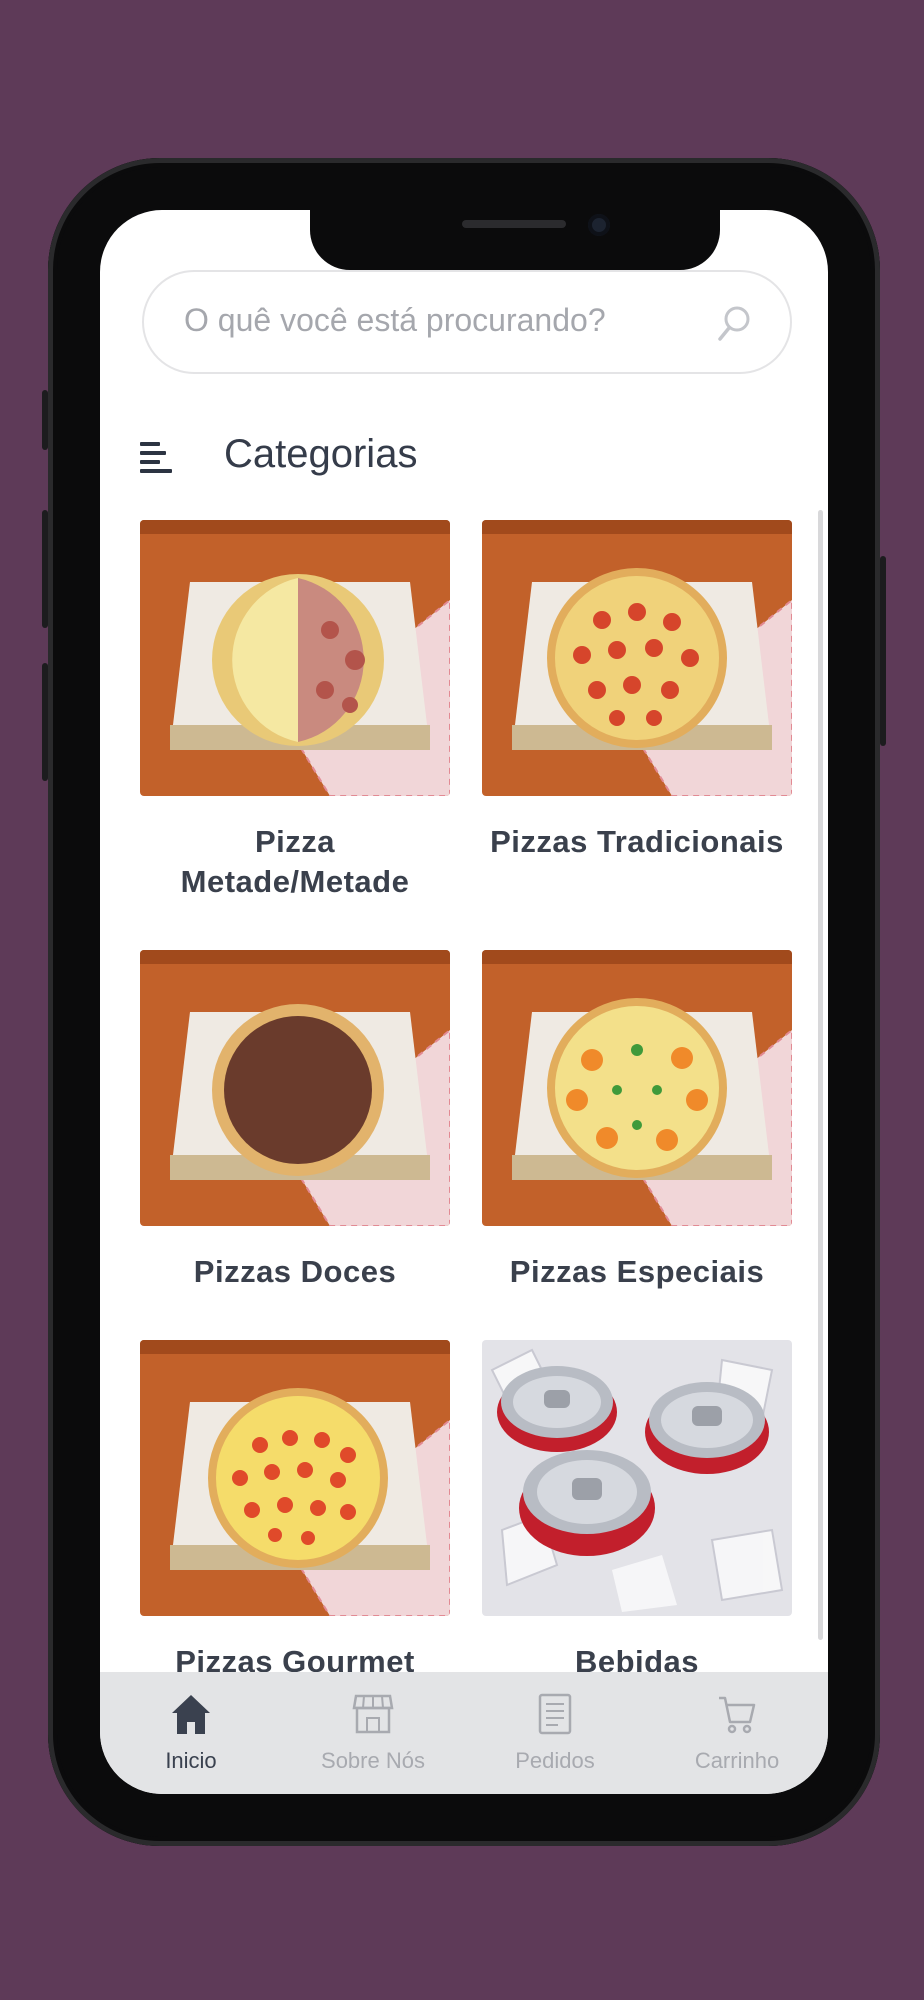  I want to click on nav-label-carrinho: Carrinho, so click(737, 1760).